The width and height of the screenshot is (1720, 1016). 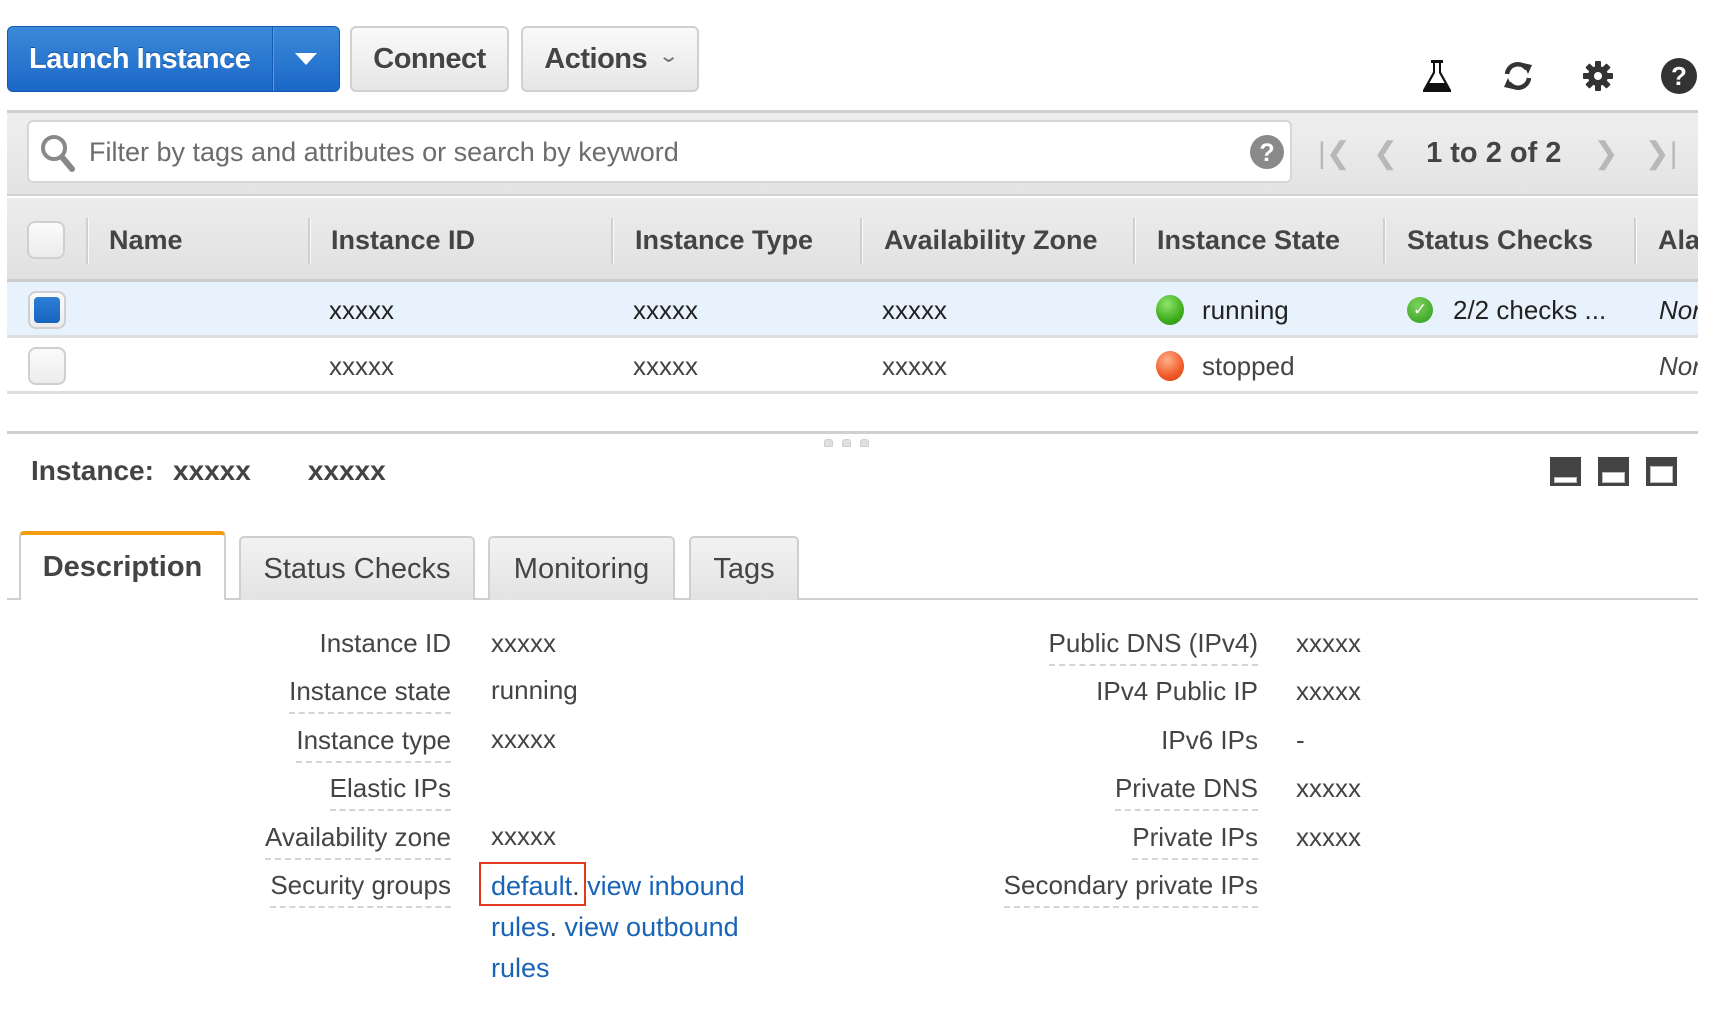 I want to click on last-page-icon: ❯|, so click(x=1661, y=153).